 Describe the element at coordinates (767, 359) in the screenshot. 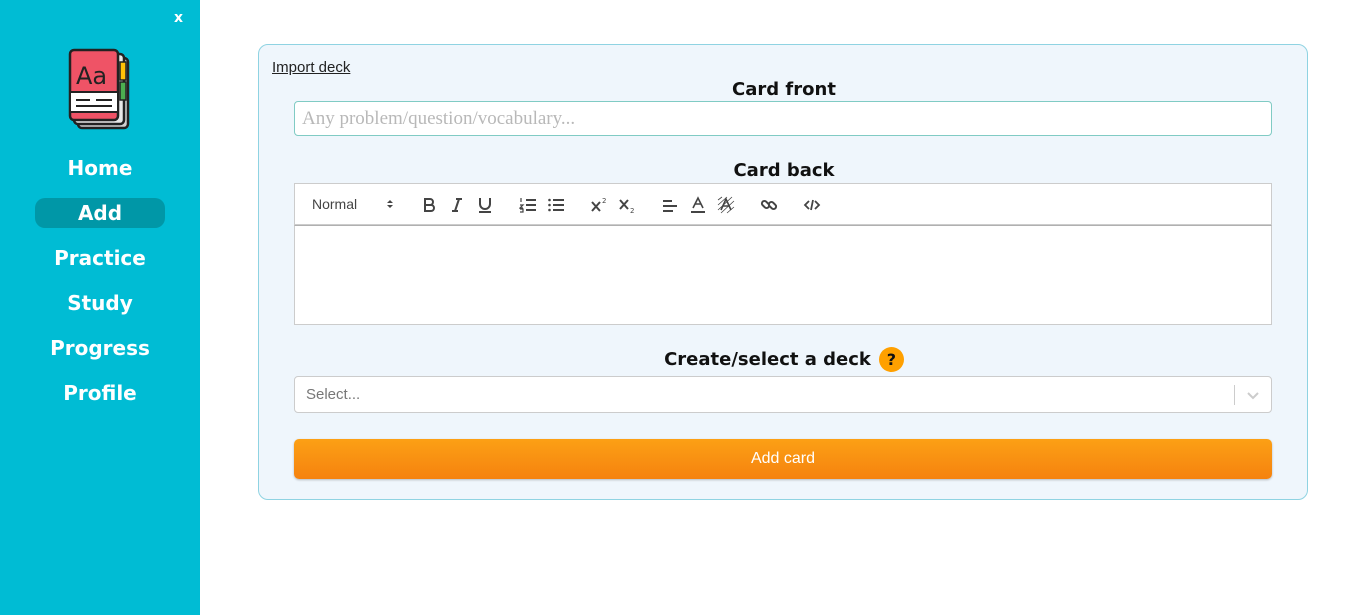

I see `deck-label: Create/select a deck` at that location.